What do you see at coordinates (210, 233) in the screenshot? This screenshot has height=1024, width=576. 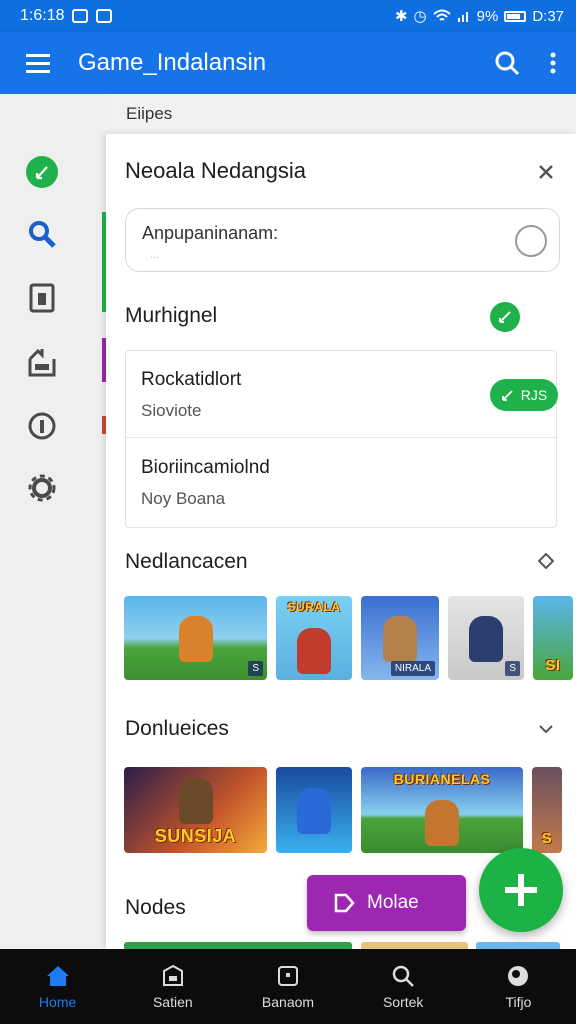 I see `input-label: Anpupaninanam:` at bounding box center [210, 233].